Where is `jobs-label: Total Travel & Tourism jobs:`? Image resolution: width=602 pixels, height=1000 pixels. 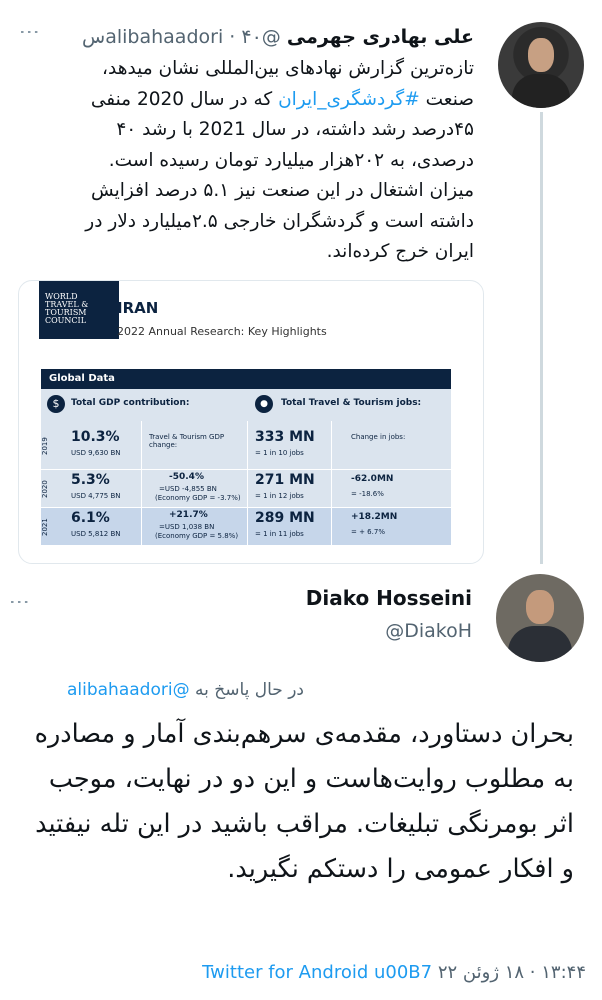 jobs-label: Total Travel & Tourism jobs: is located at coordinates (351, 403).